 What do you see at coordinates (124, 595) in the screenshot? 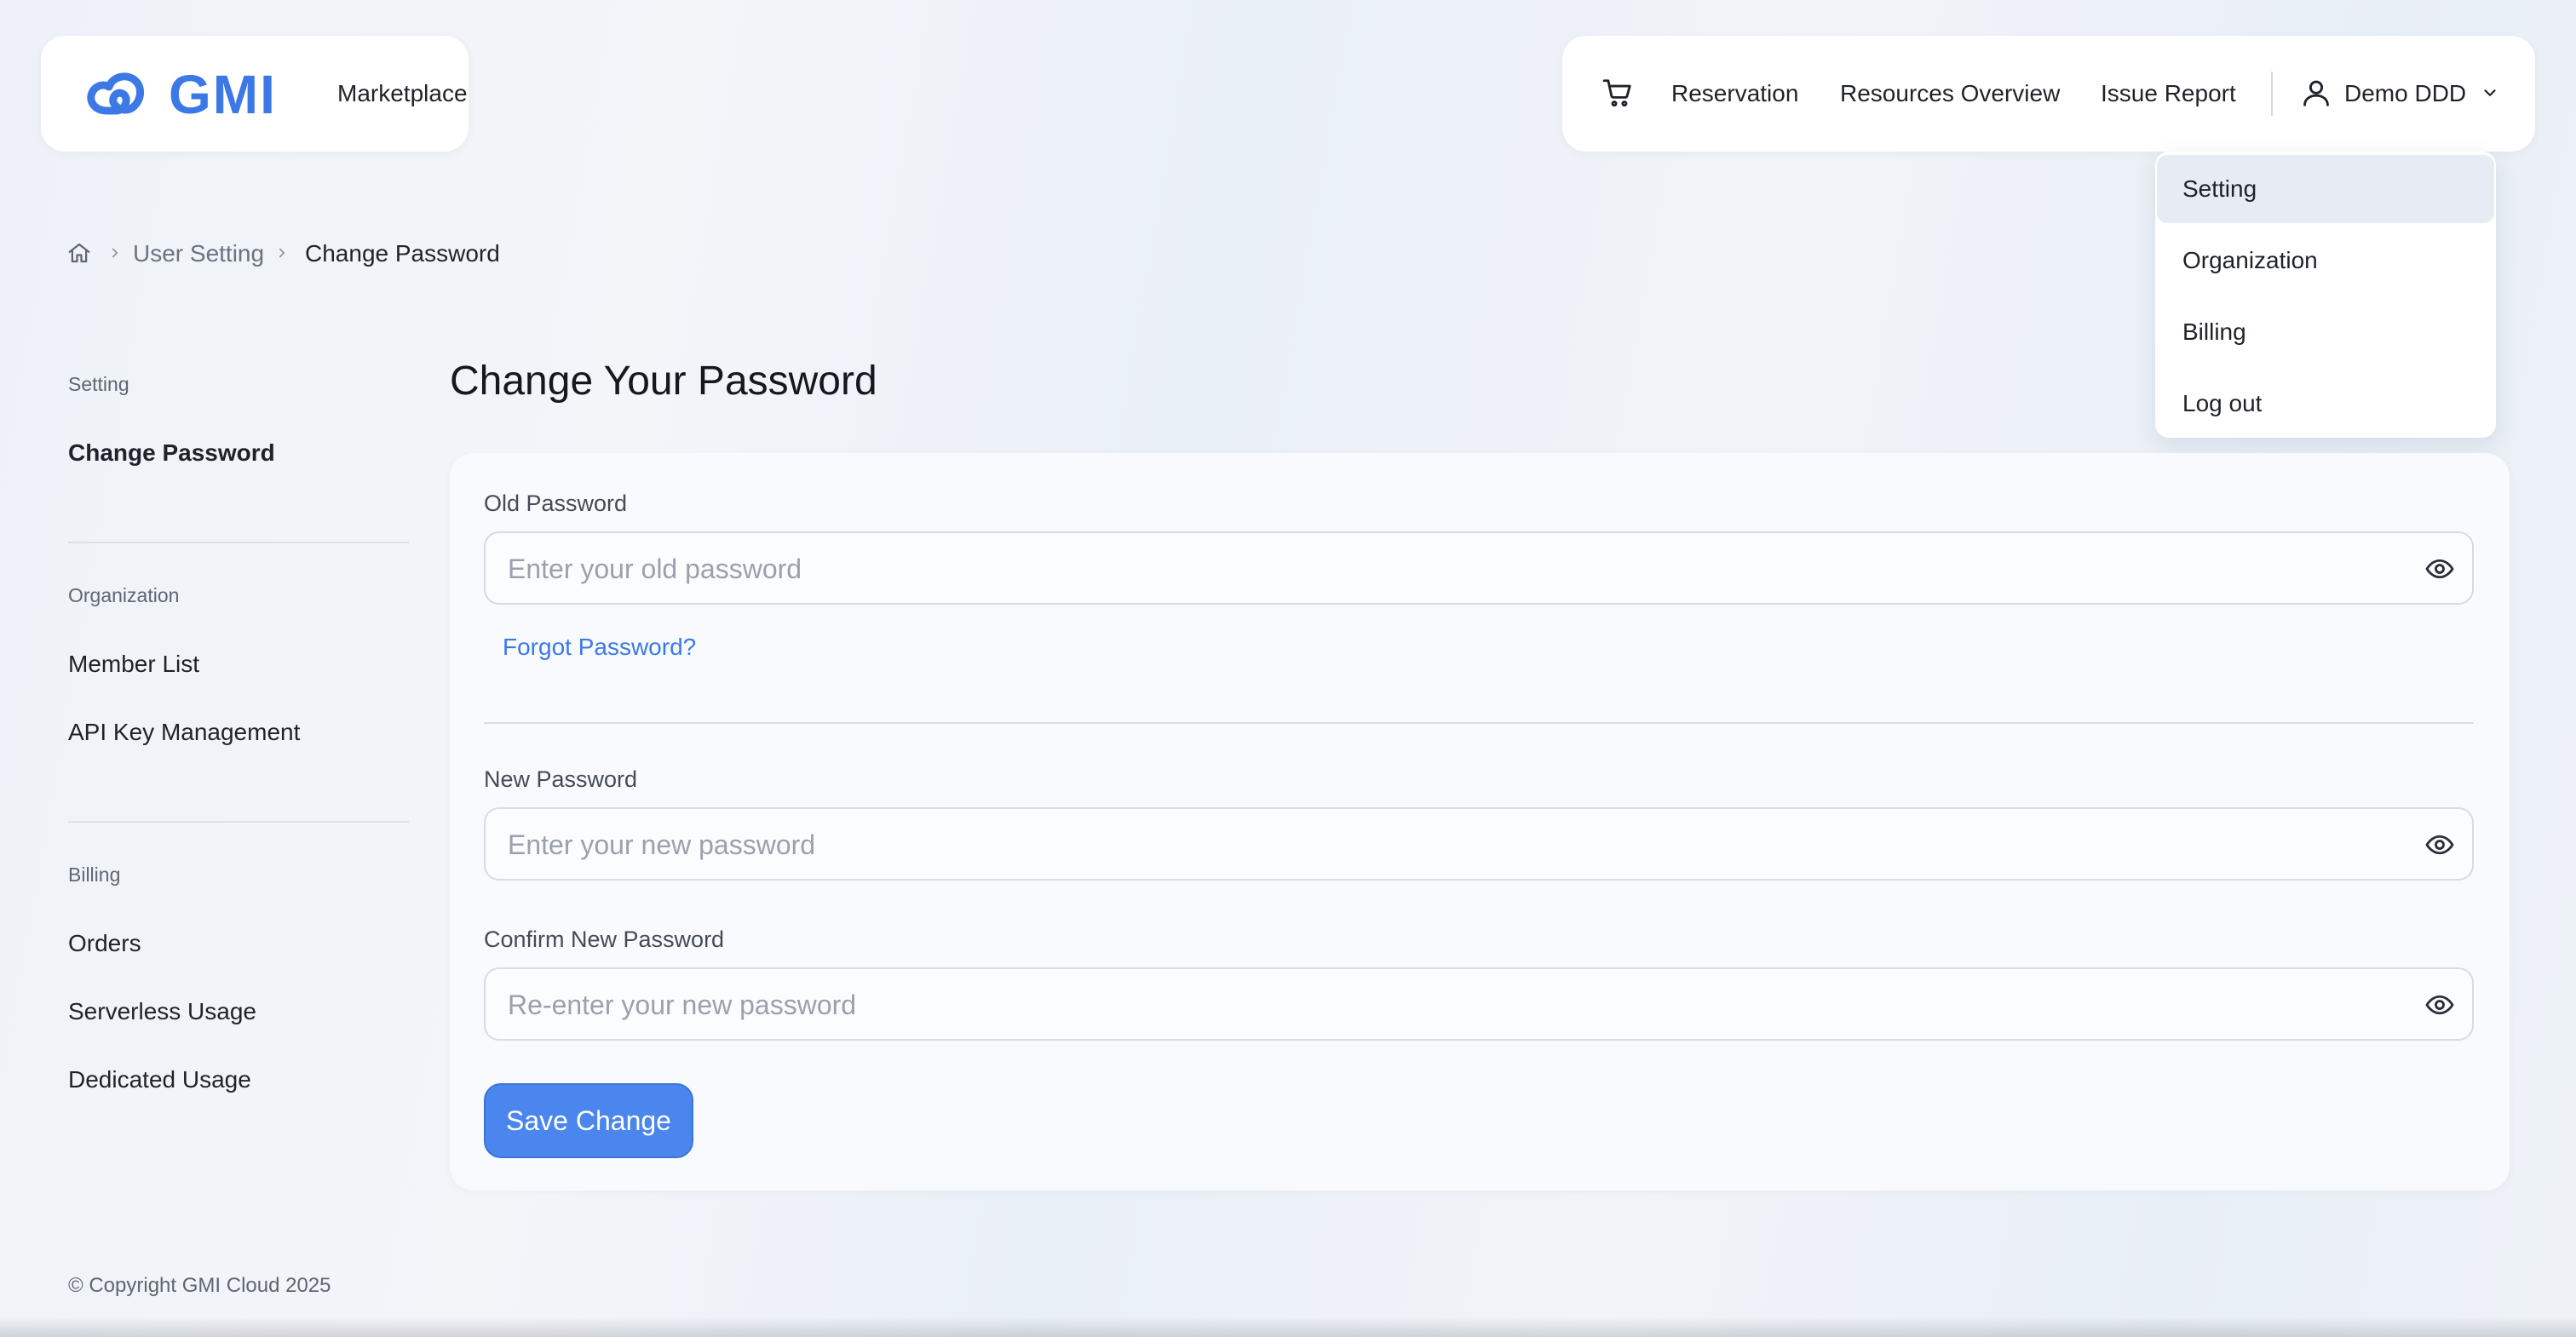
I see `sidebar-group-organization: Organization` at bounding box center [124, 595].